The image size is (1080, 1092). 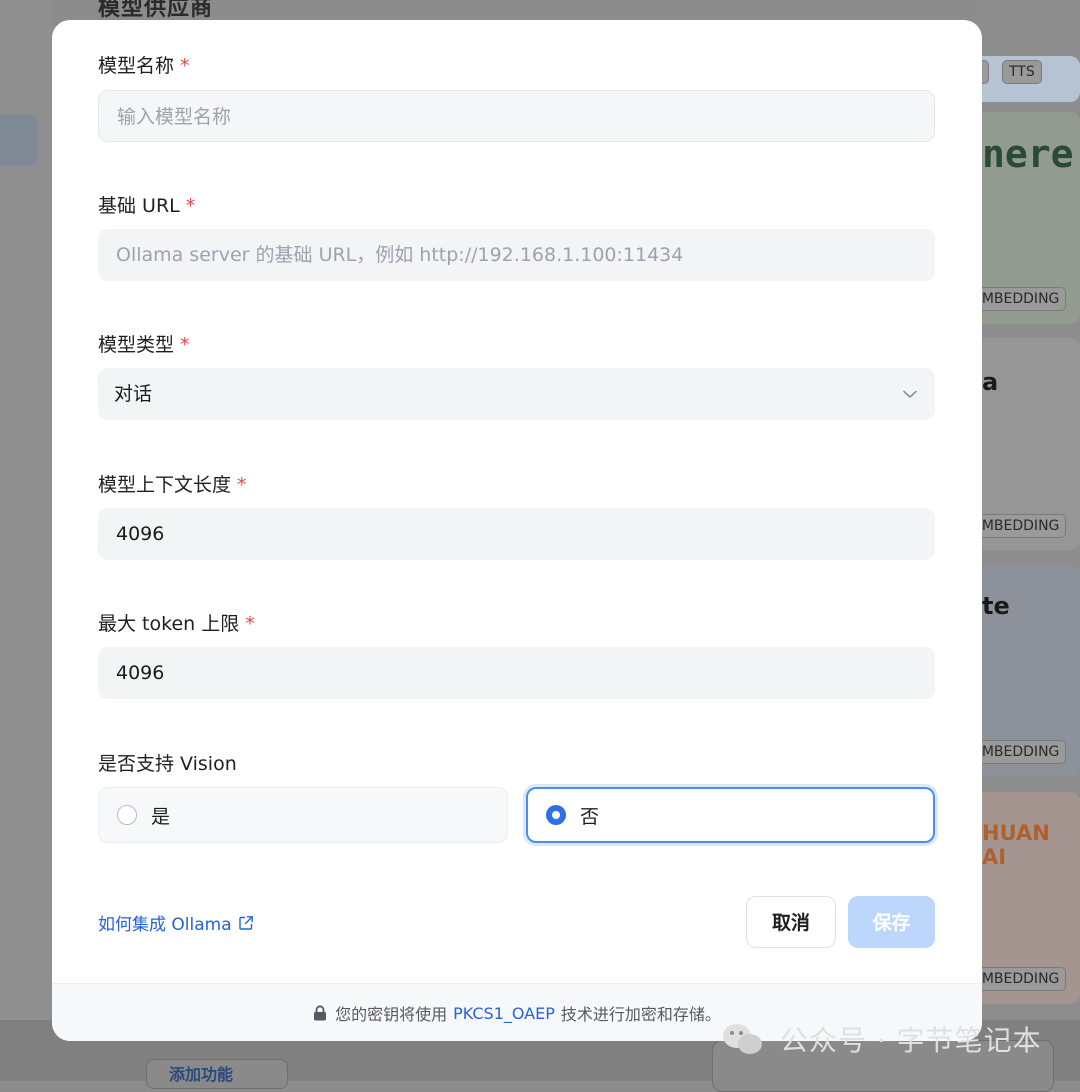 I want to click on encryption-notice-prefix: 您的密钥将使用, so click(x=391, y=1014).